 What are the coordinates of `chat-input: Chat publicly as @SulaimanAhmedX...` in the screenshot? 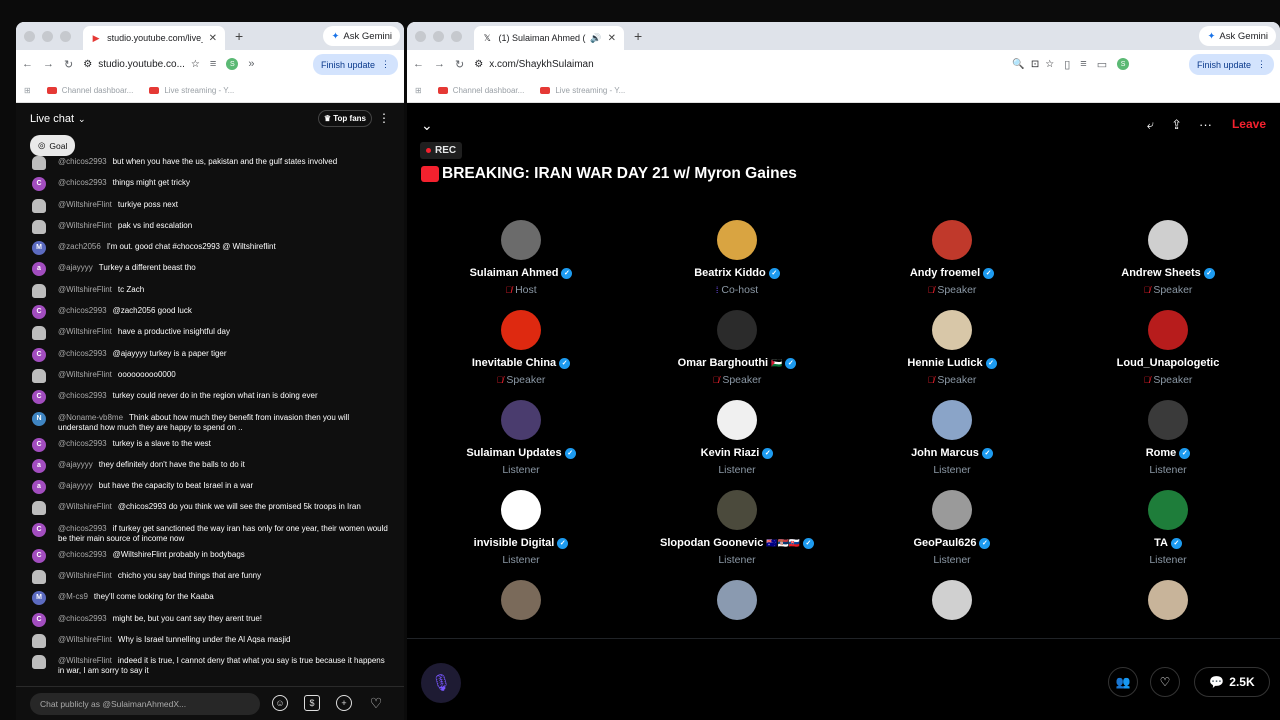 It's located at (145, 703).